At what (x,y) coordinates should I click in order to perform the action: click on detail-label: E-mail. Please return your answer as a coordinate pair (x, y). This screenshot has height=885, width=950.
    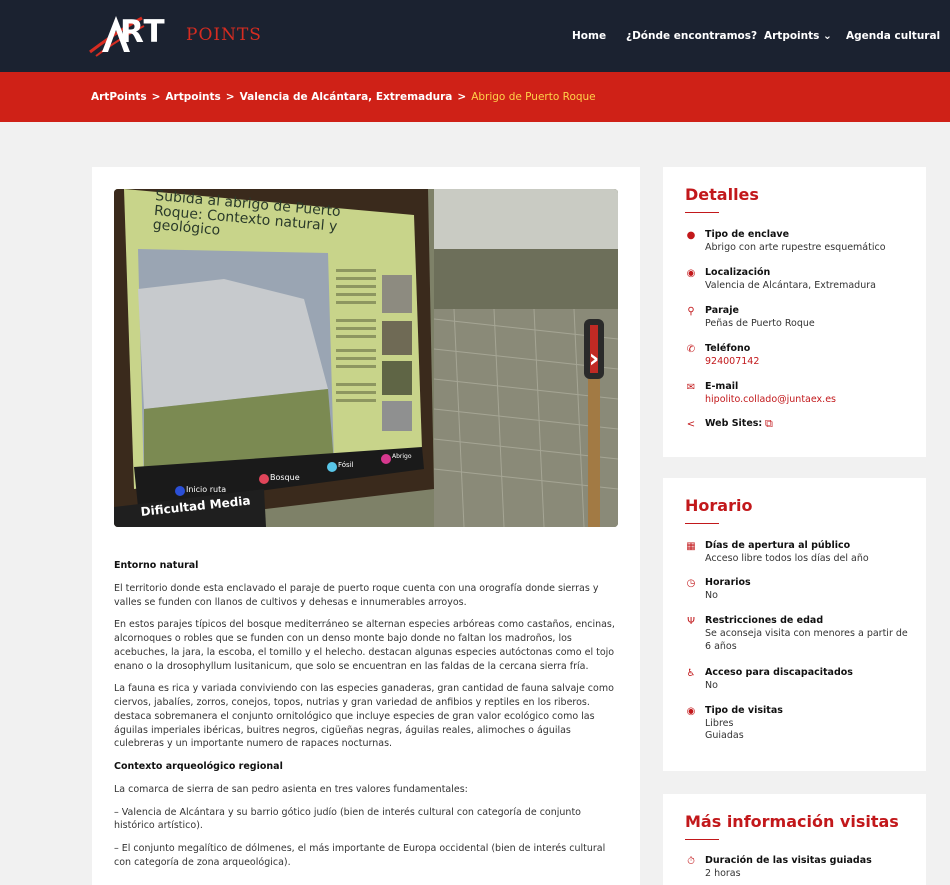
    Looking at the image, I should click on (722, 386).